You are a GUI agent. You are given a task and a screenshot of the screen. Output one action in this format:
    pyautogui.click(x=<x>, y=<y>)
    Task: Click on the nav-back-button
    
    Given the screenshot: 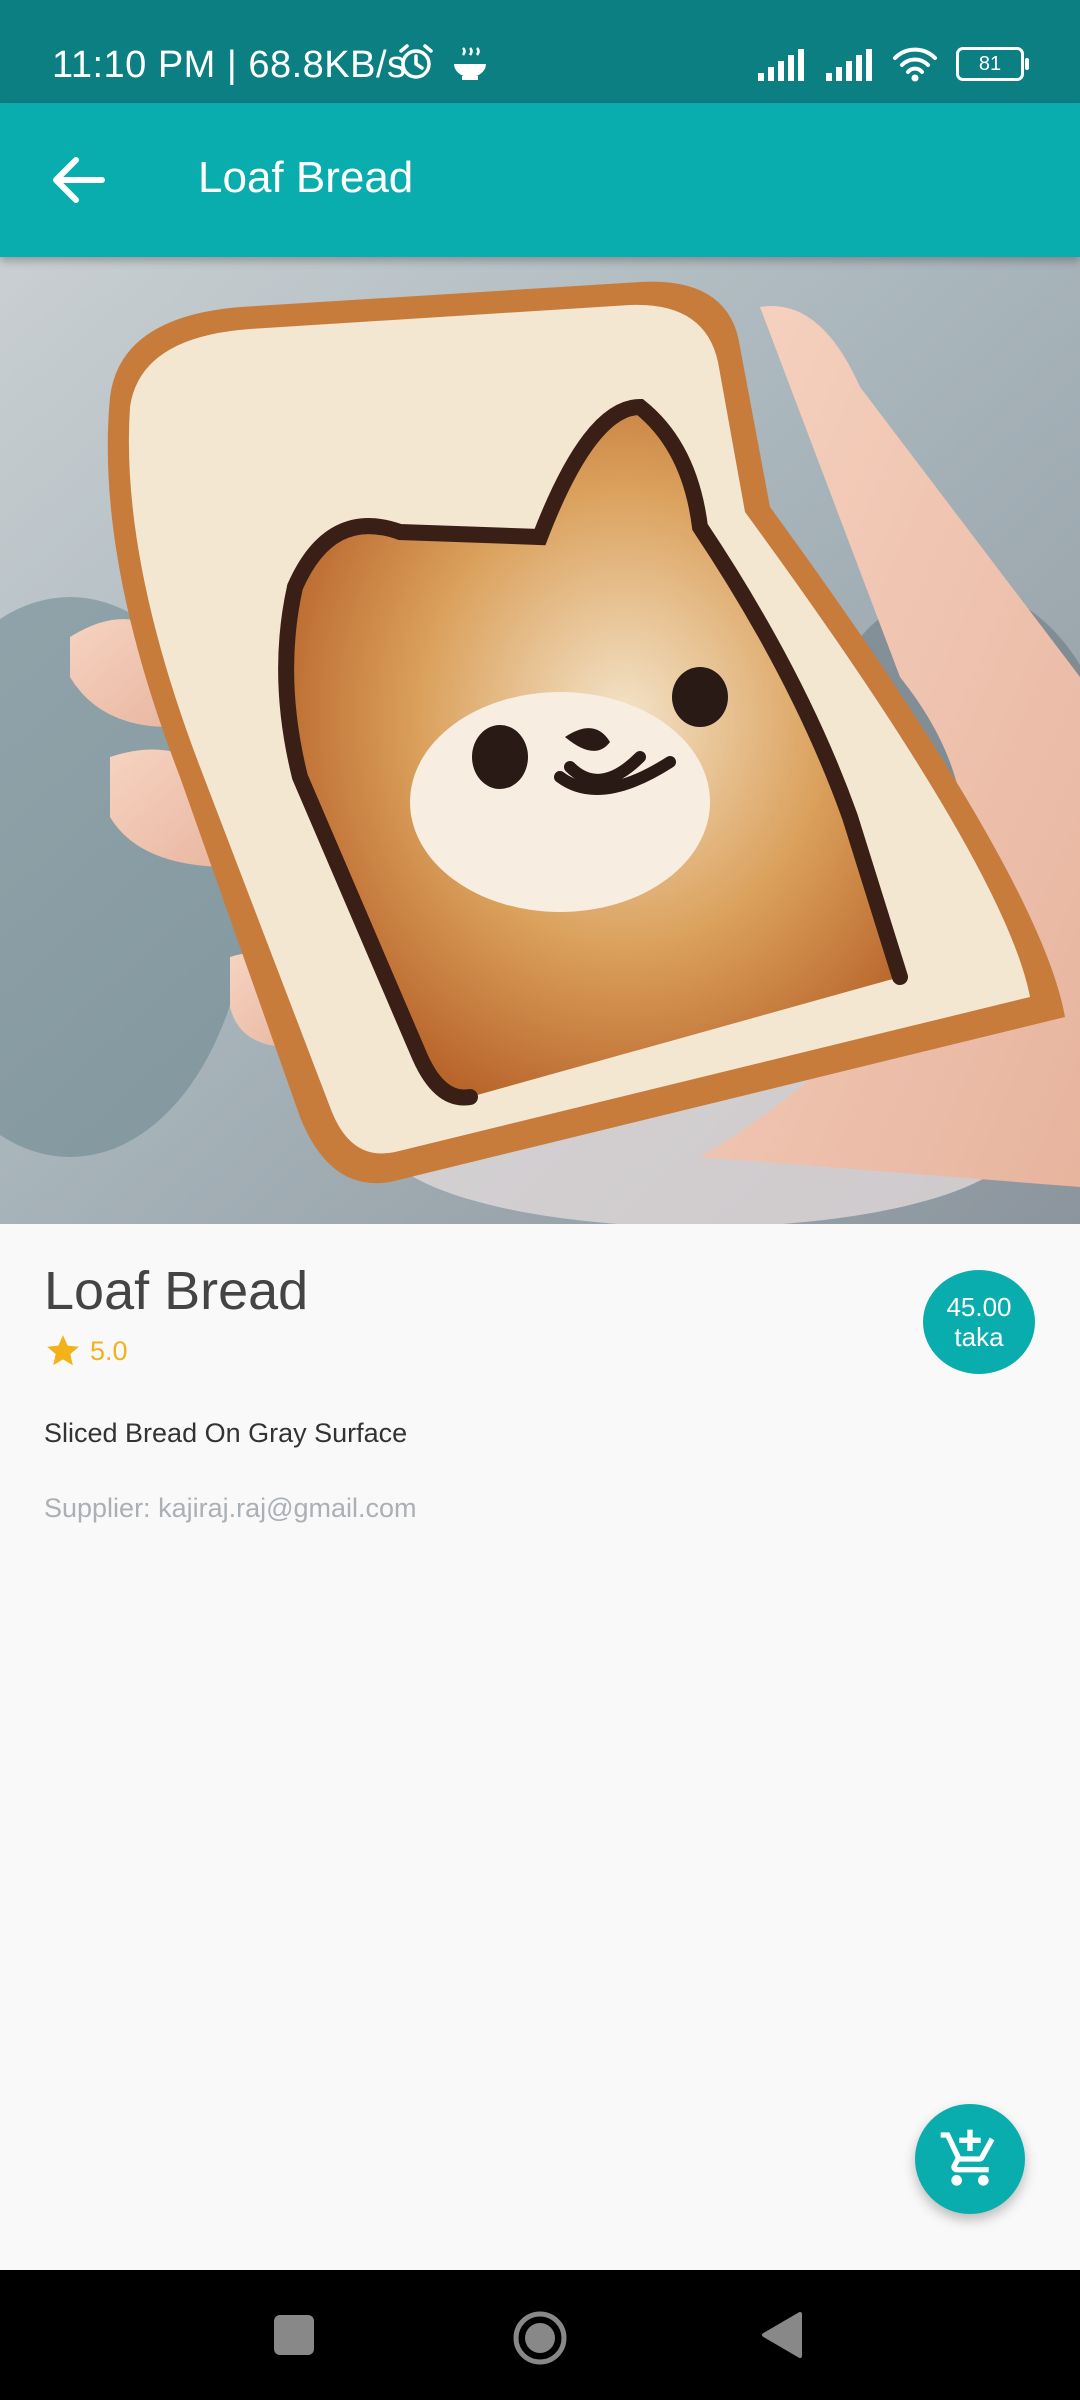 What is the action you would take?
    pyautogui.click(x=782, y=2337)
    